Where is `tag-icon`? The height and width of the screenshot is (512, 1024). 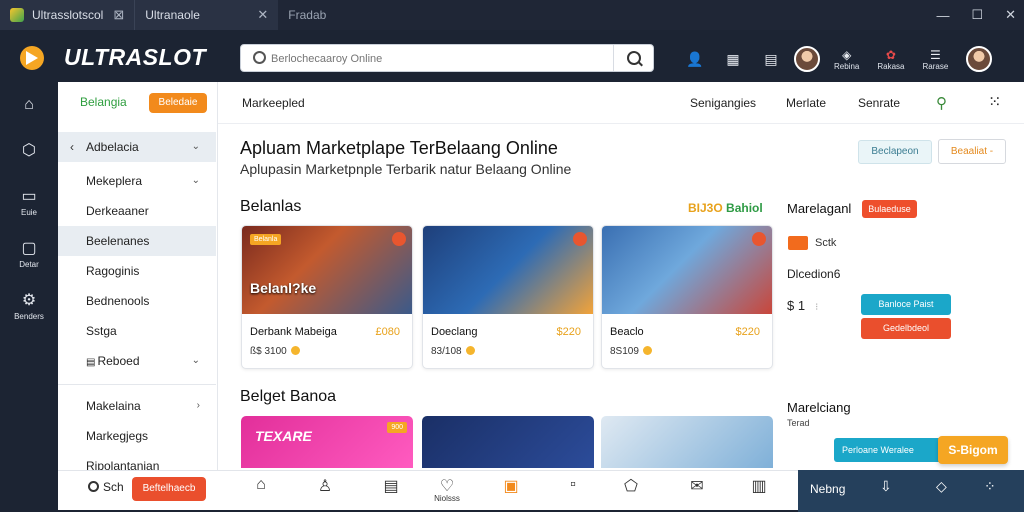 tag-icon is located at coordinates (798, 243).